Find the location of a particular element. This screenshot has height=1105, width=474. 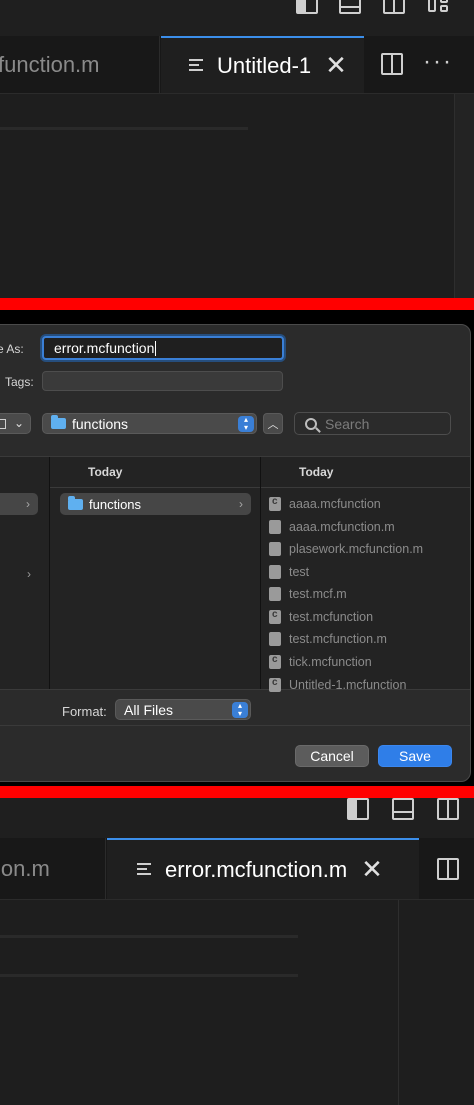

tab-function-m: function.m is located at coordinates (80, 64).